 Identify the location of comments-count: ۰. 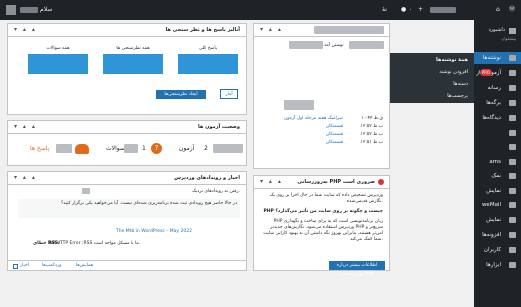
(410, 10).